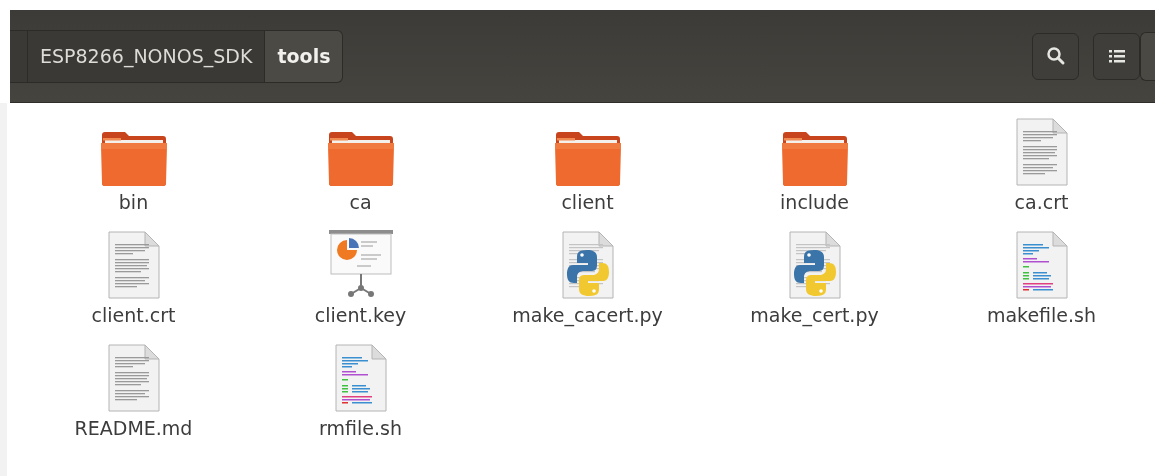 This screenshot has height=476, width=1155. Describe the element at coordinates (133, 202) in the screenshot. I see `file-name: bin` at that location.